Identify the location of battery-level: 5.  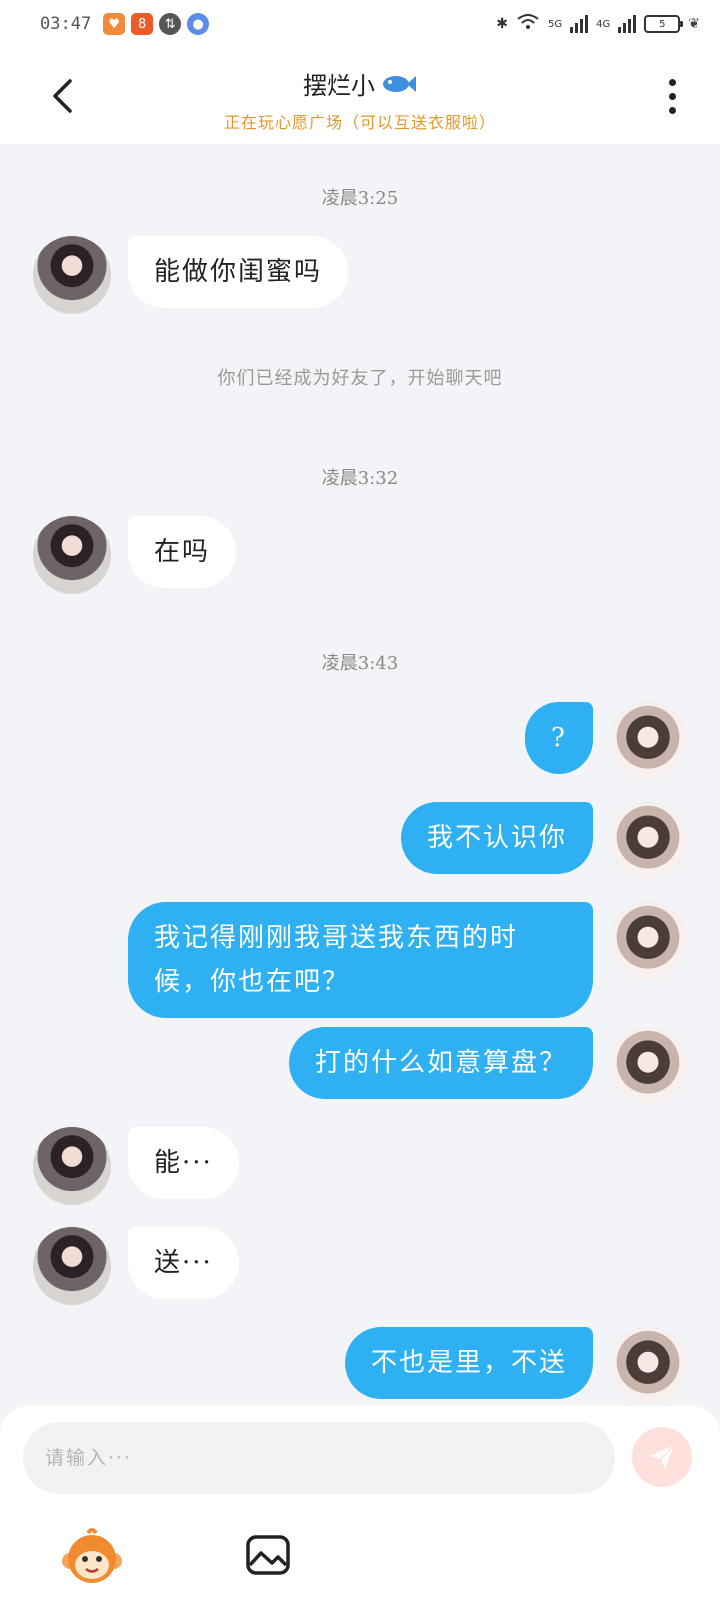
(662, 24).